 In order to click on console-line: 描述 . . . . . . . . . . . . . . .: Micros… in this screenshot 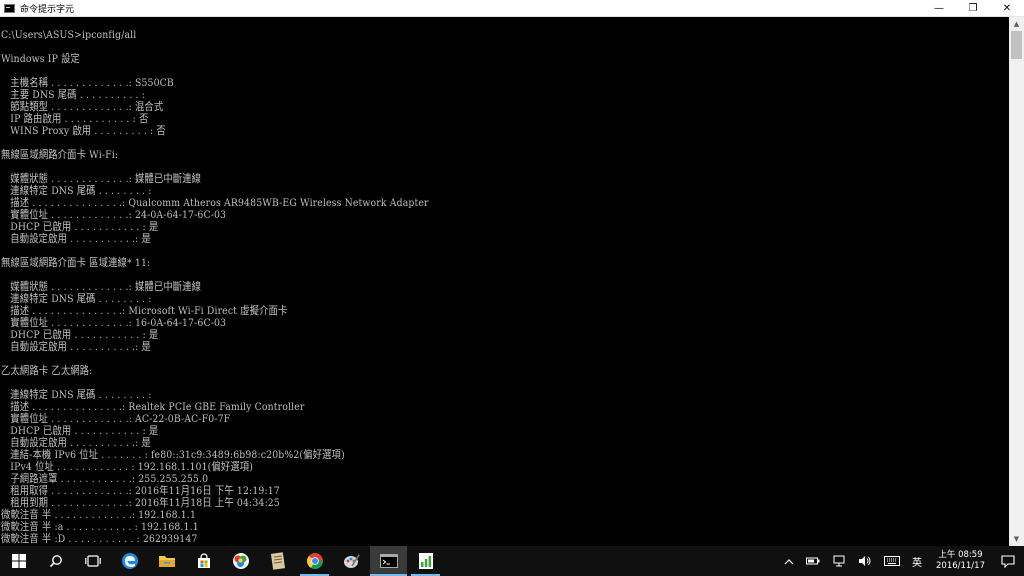, I will do `click(144, 311)`.